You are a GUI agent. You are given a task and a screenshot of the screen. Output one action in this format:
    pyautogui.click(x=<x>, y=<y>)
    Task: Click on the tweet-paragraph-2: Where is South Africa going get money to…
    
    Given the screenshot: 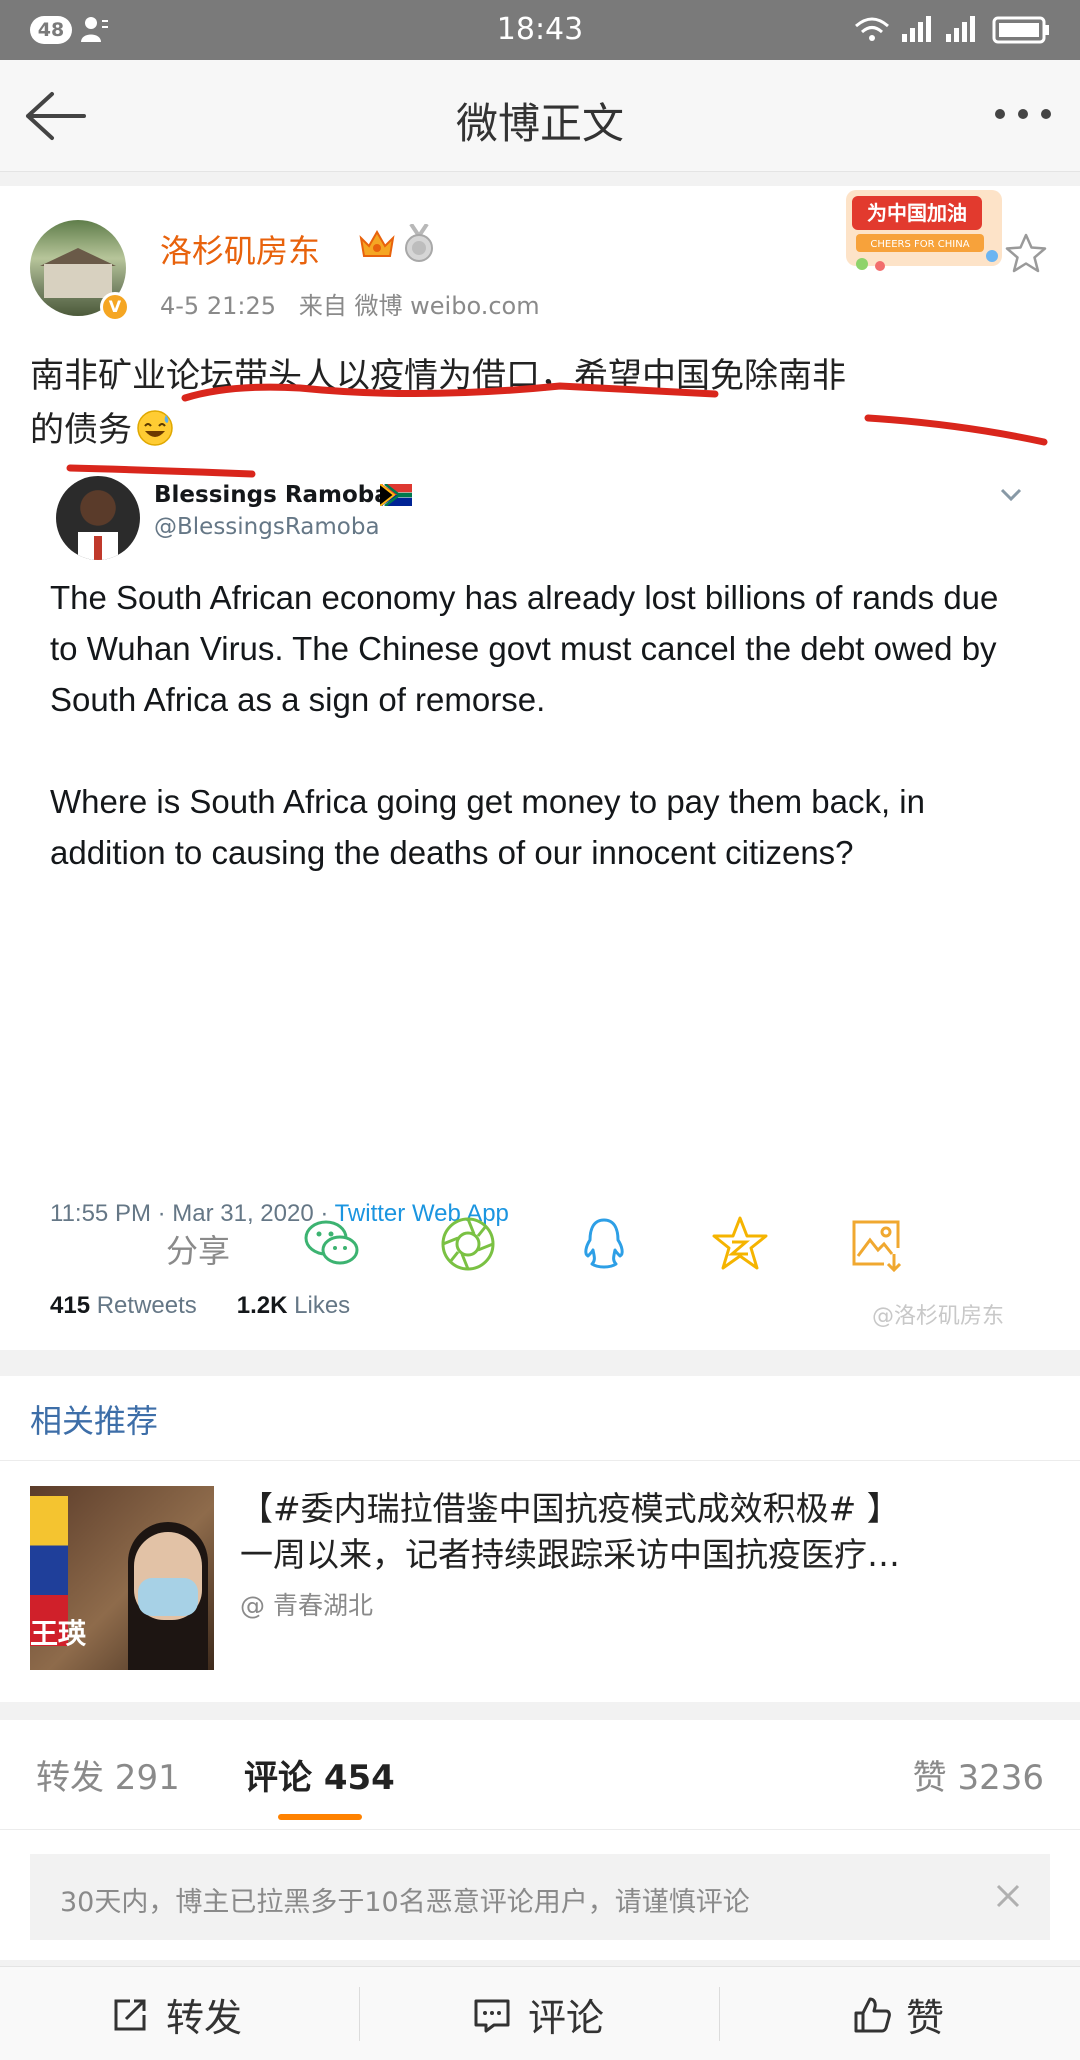 What is the action you would take?
    pyautogui.click(x=487, y=827)
    